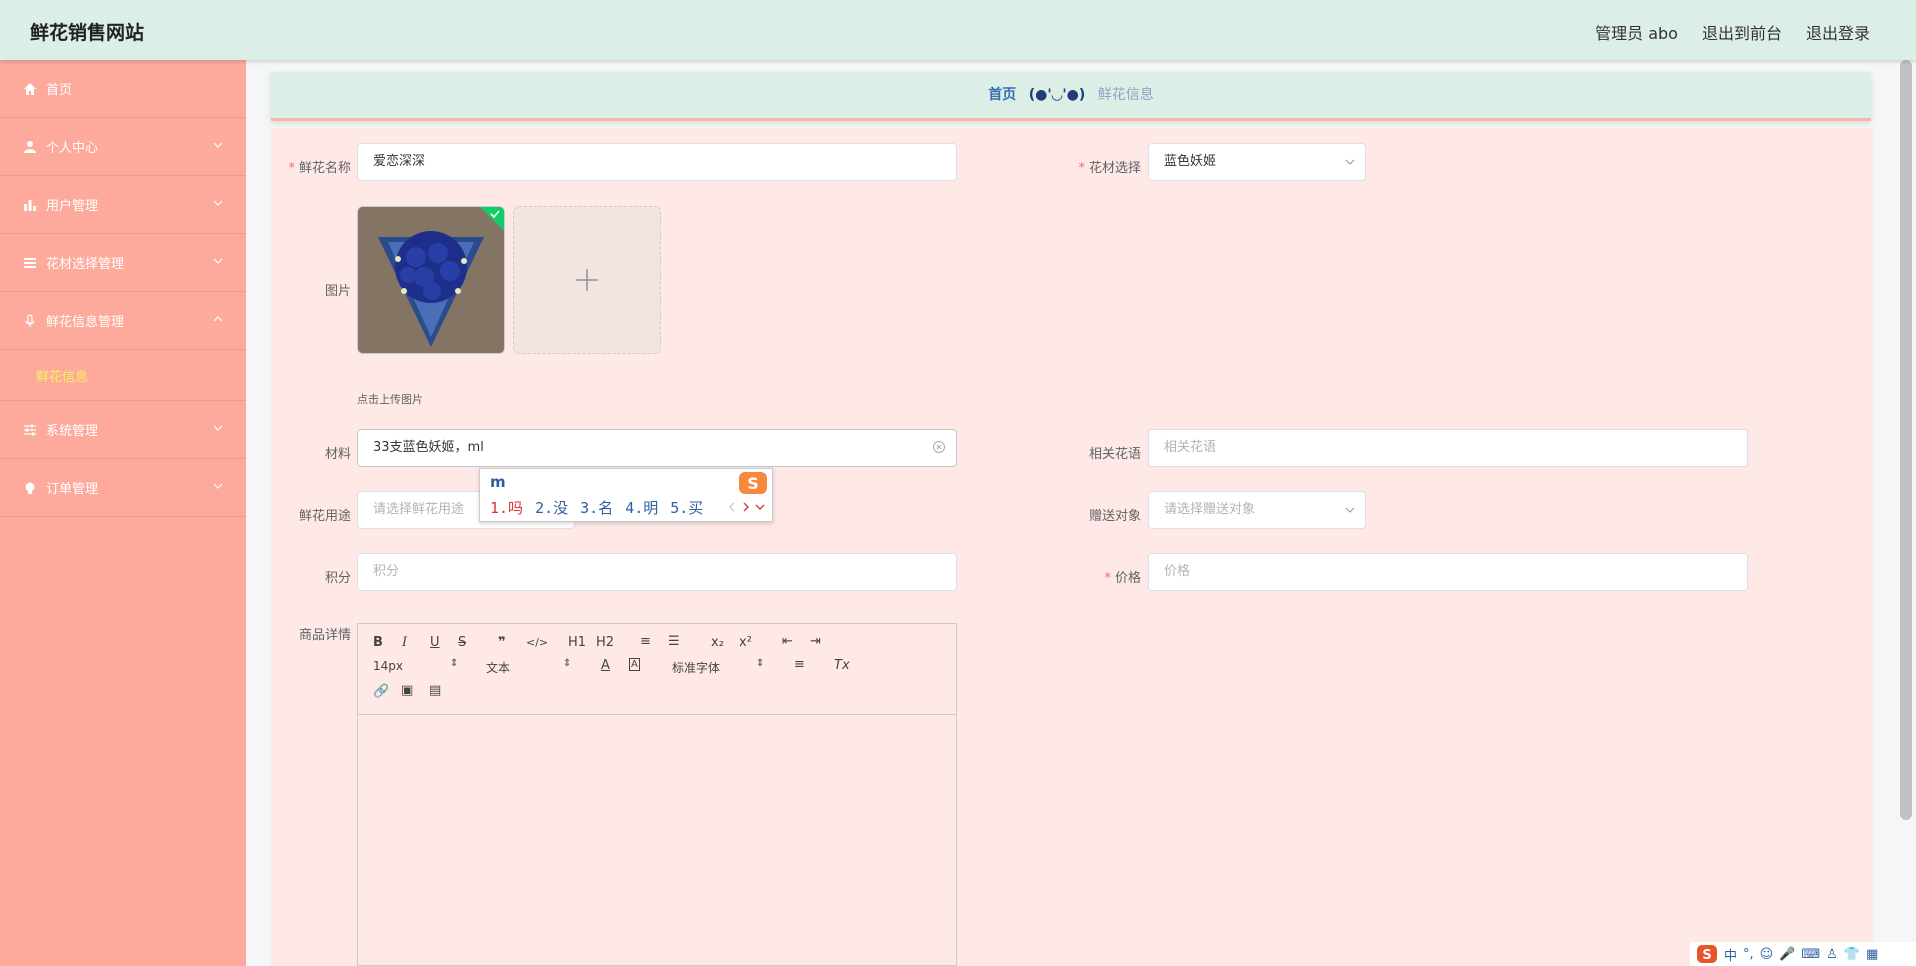  Describe the element at coordinates (404, 642) in the screenshot. I see `italic-button: I` at that location.